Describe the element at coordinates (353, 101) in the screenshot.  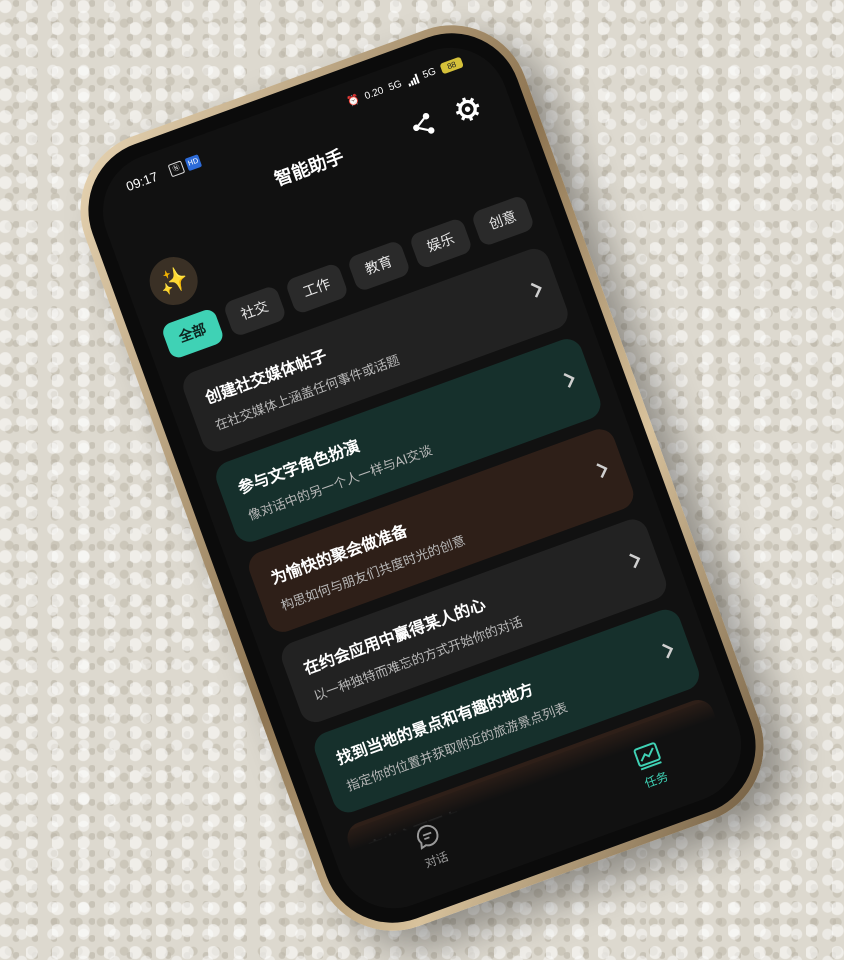
I see `alarm-icon: ⏰` at that location.